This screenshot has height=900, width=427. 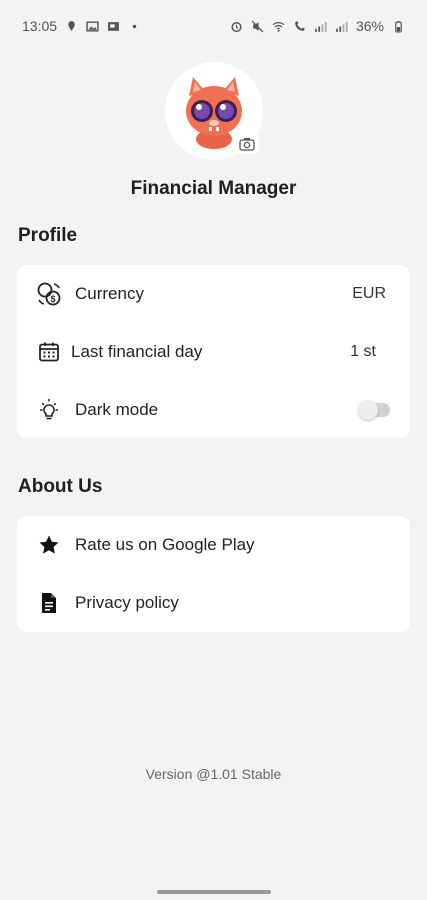 What do you see at coordinates (137, 351) in the screenshot?
I see `last-financial-day-label: Last financial day` at bounding box center [137, 351].